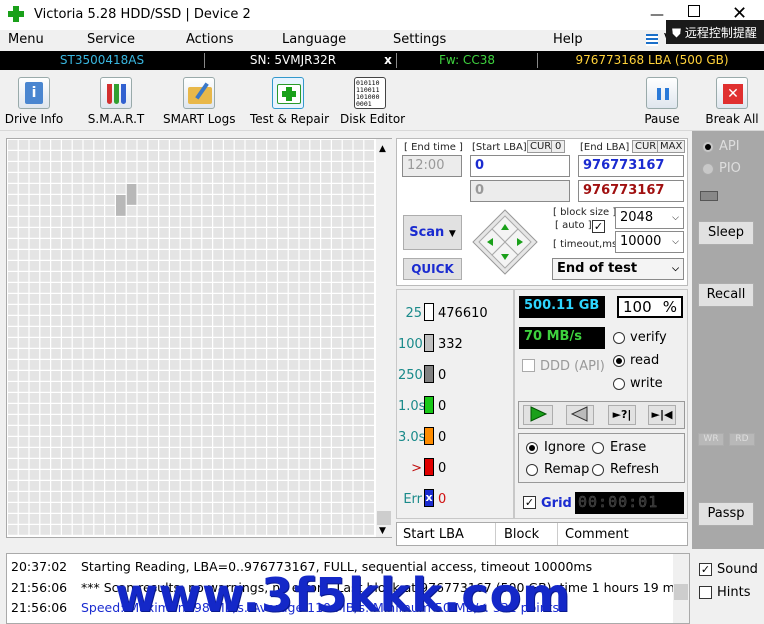 The width and height of the screenshot is (764, 624). Describe the element at coordinates (705, 592) in the screenshot. I see `hints-checkbox` at that location.